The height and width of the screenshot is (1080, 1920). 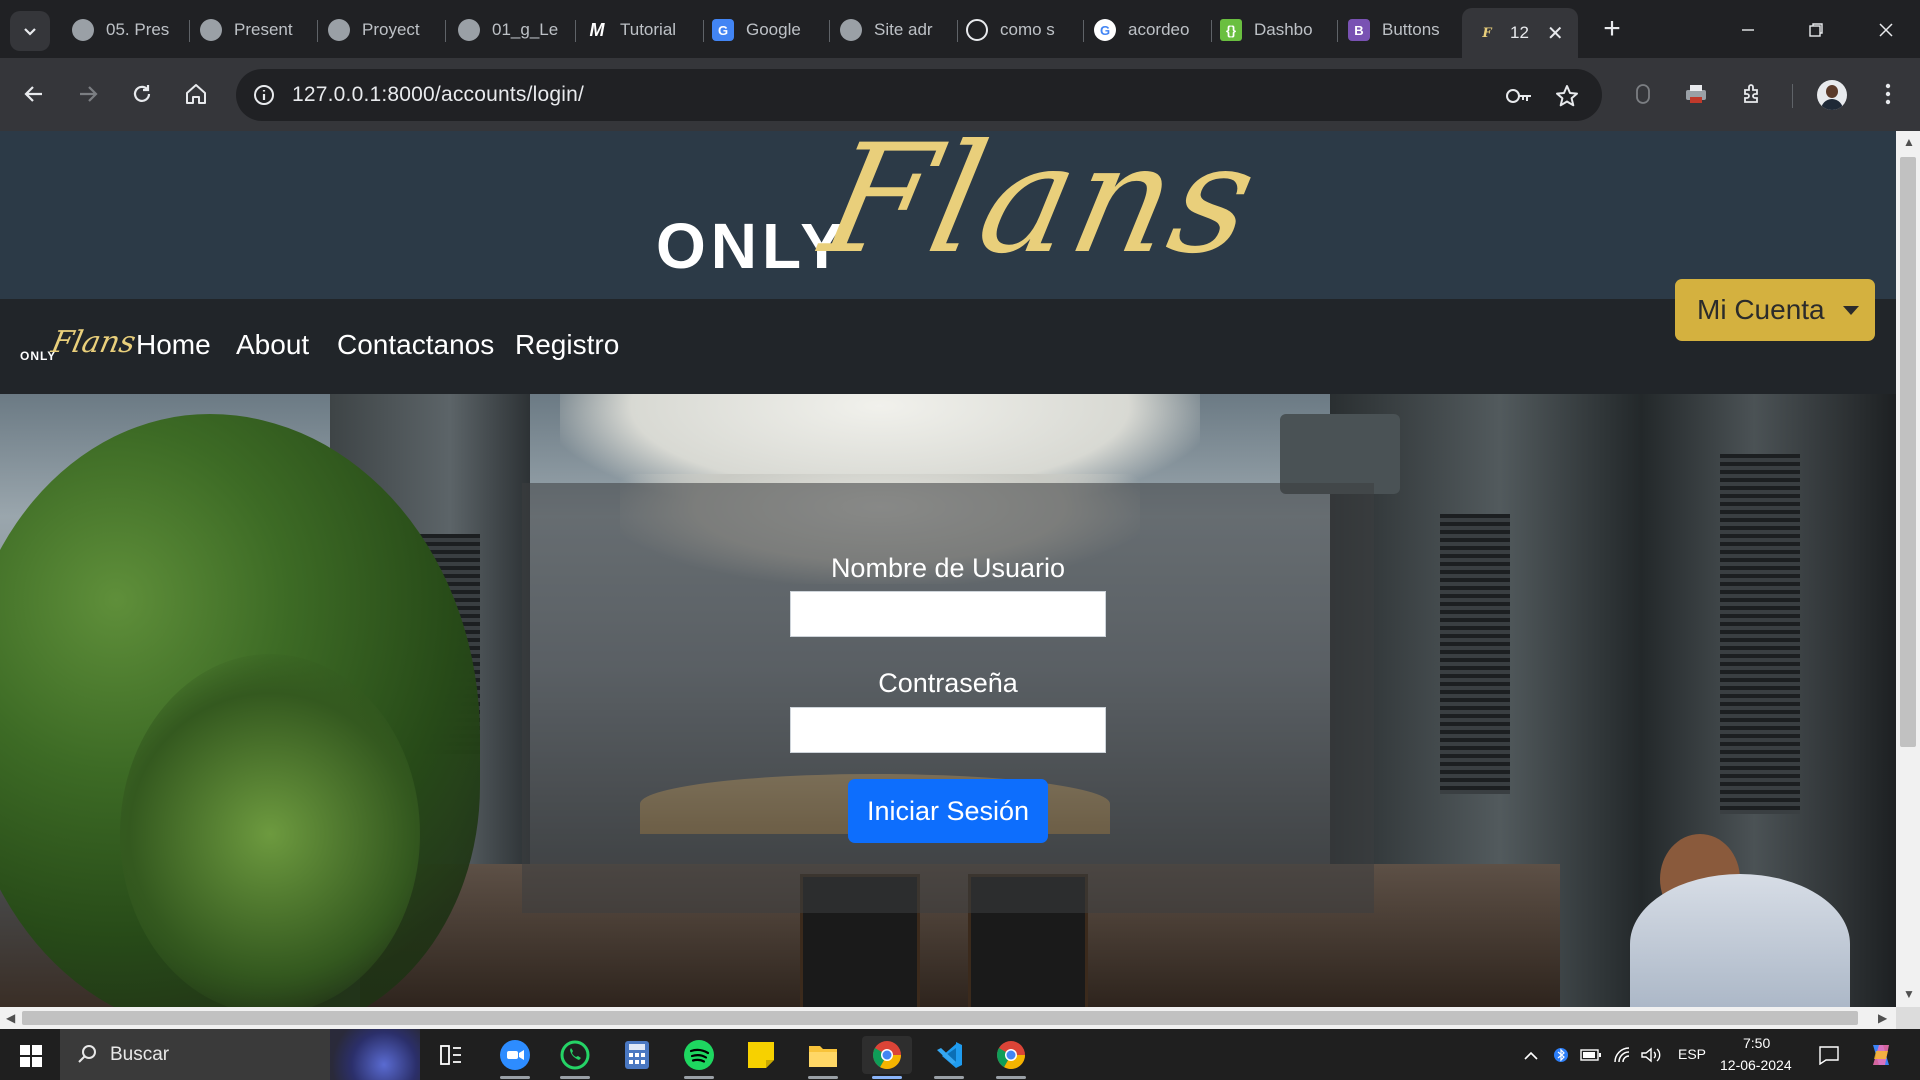 I want to click on arrow-left-icon, so click(x=33, y=94).